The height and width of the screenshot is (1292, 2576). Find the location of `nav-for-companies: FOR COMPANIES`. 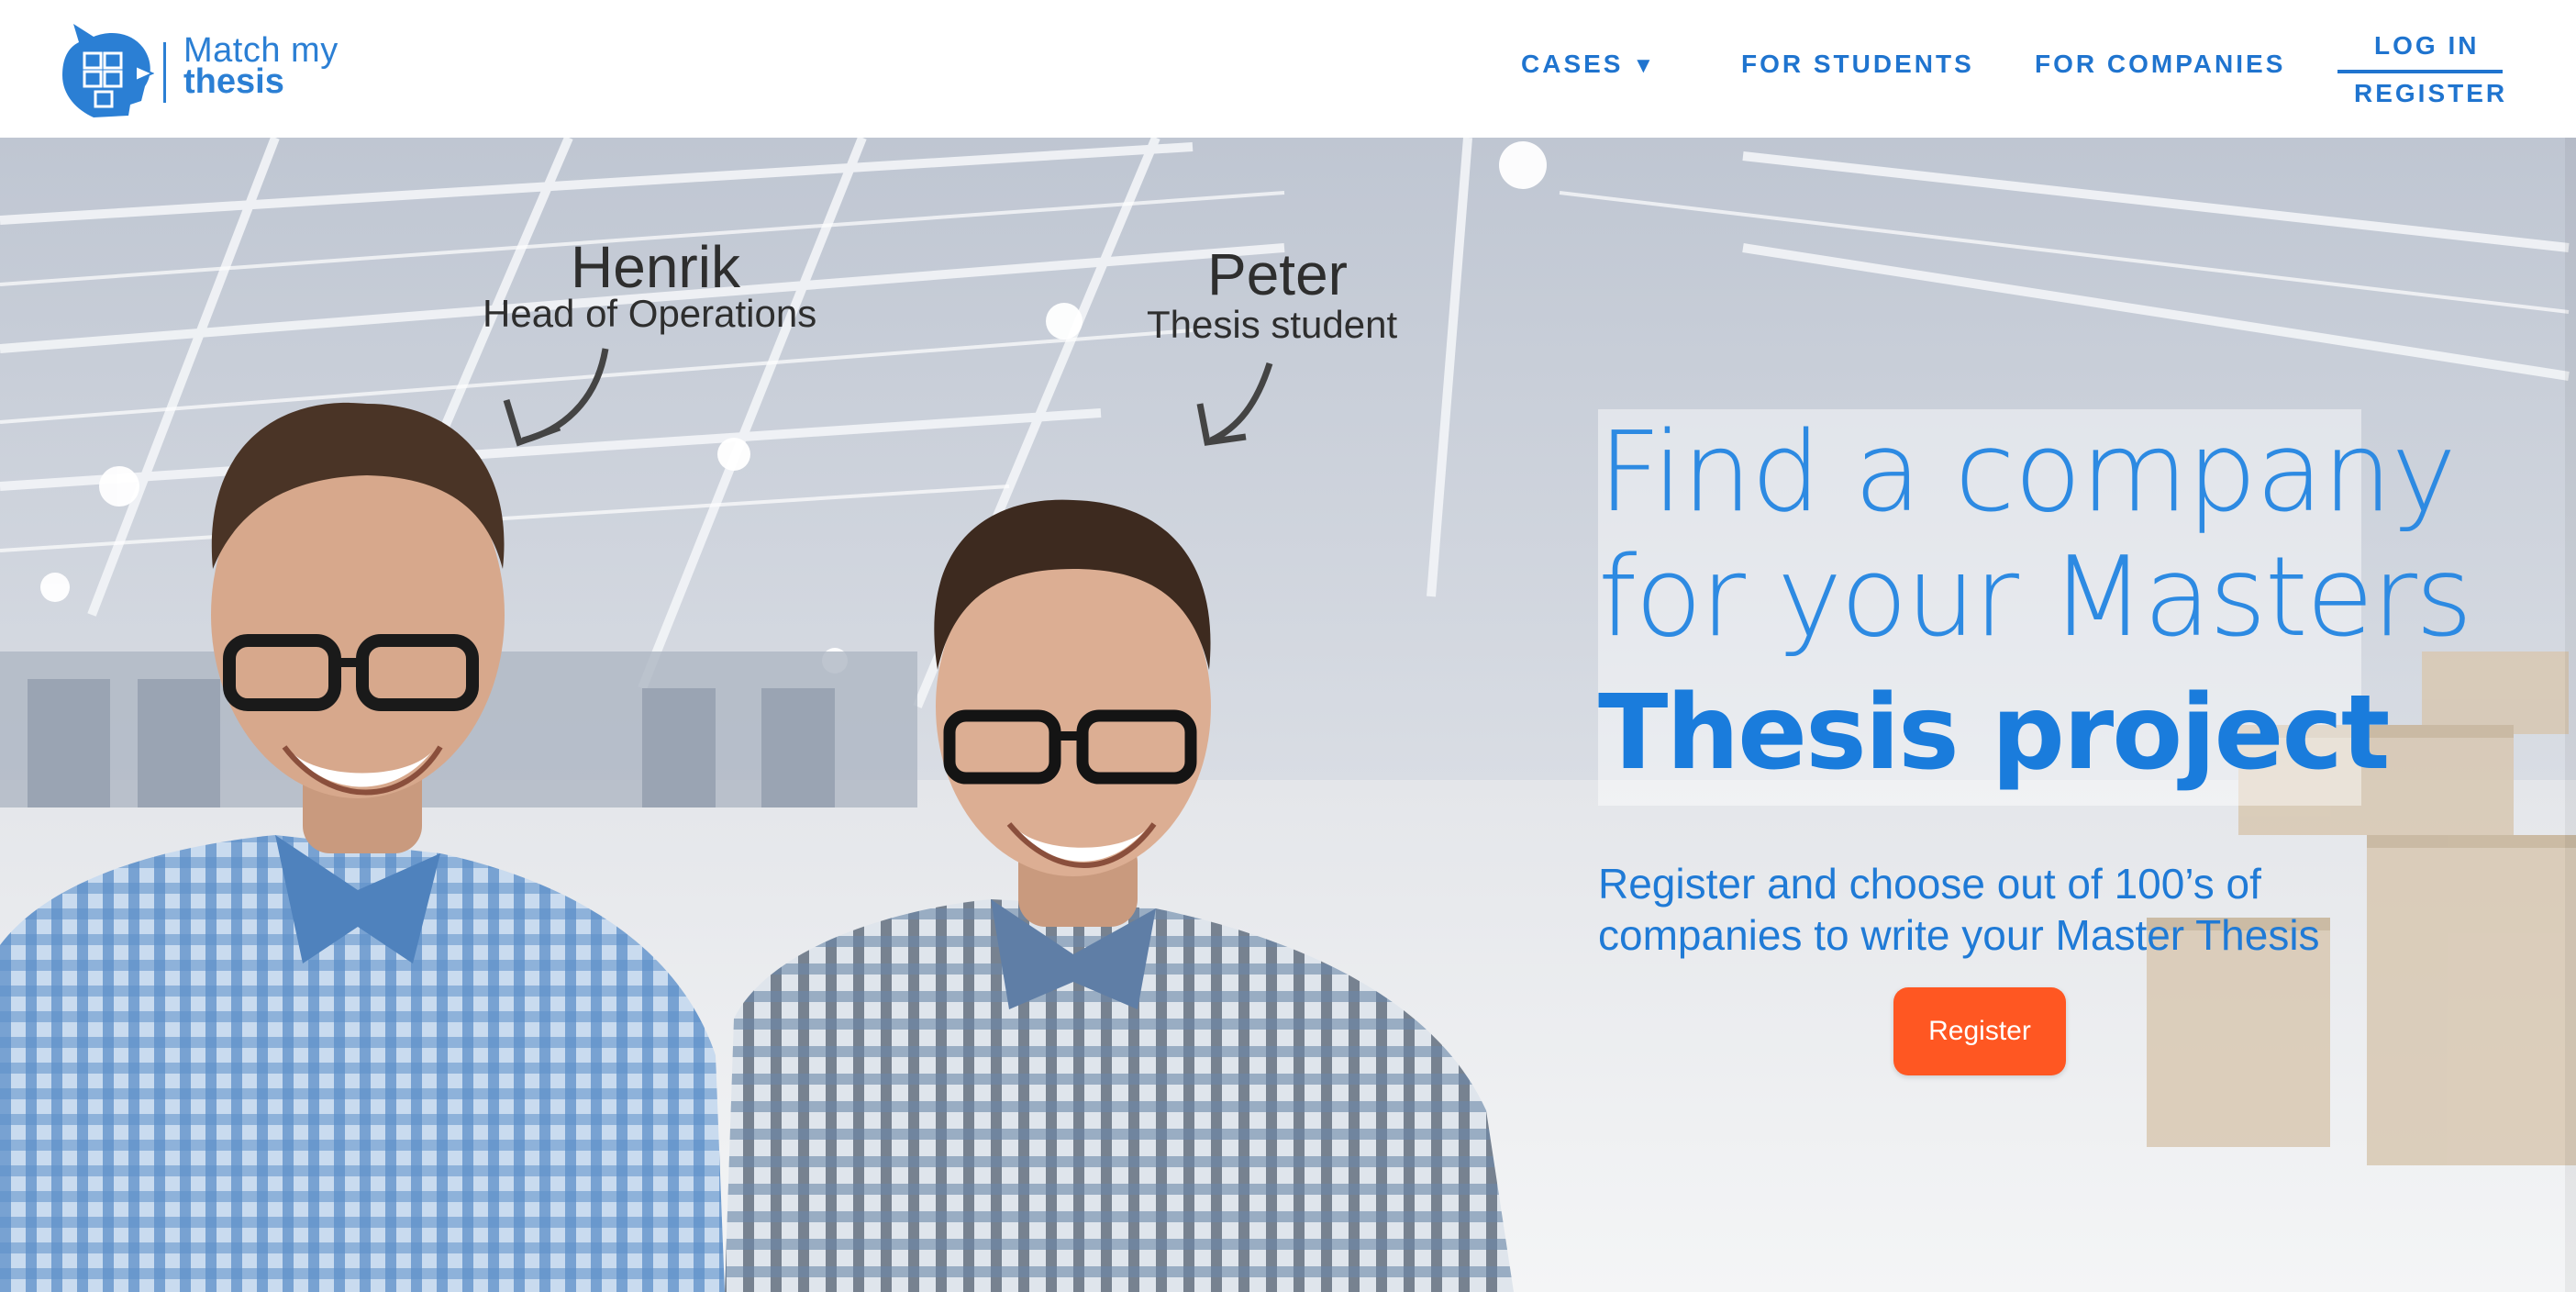

nav-for-companies: FOR COMPANIES is located at coordinates (2160, 64).